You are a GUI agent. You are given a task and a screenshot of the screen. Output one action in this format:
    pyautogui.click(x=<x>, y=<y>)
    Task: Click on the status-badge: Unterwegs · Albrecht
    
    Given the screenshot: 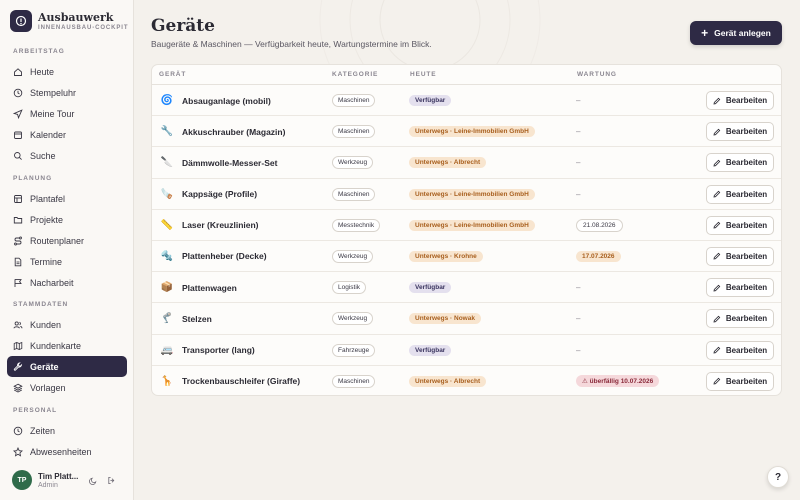 What is the action you would take?
    pyautogui.click(x=448, y=381)
    